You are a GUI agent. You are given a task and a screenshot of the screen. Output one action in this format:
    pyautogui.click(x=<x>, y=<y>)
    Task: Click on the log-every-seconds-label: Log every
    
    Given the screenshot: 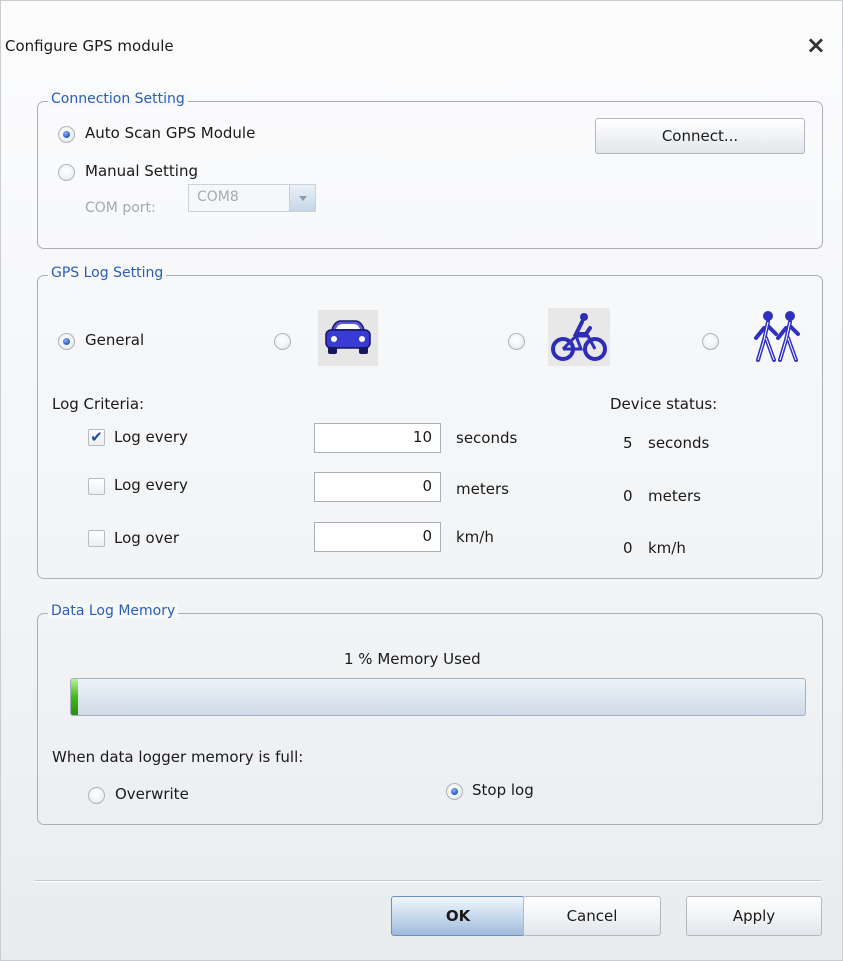 What is the action you would take?
    pyautogui.click(x=151, y=437)
    